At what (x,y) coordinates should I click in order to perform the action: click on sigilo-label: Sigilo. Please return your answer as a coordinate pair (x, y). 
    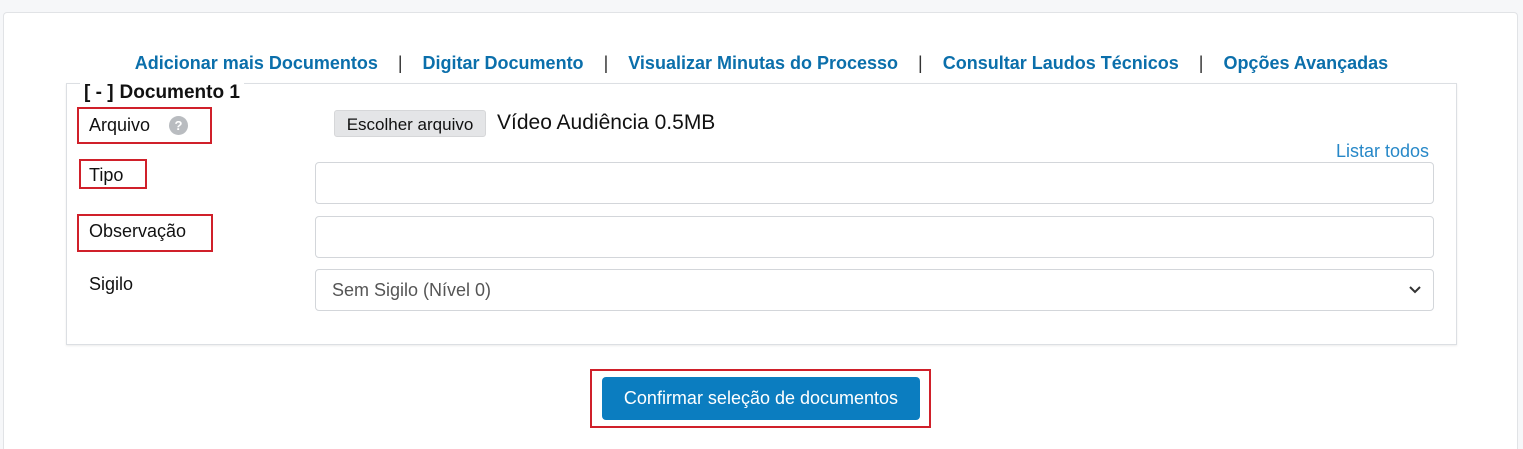
    Looking at the image, I should click on (111, 284).